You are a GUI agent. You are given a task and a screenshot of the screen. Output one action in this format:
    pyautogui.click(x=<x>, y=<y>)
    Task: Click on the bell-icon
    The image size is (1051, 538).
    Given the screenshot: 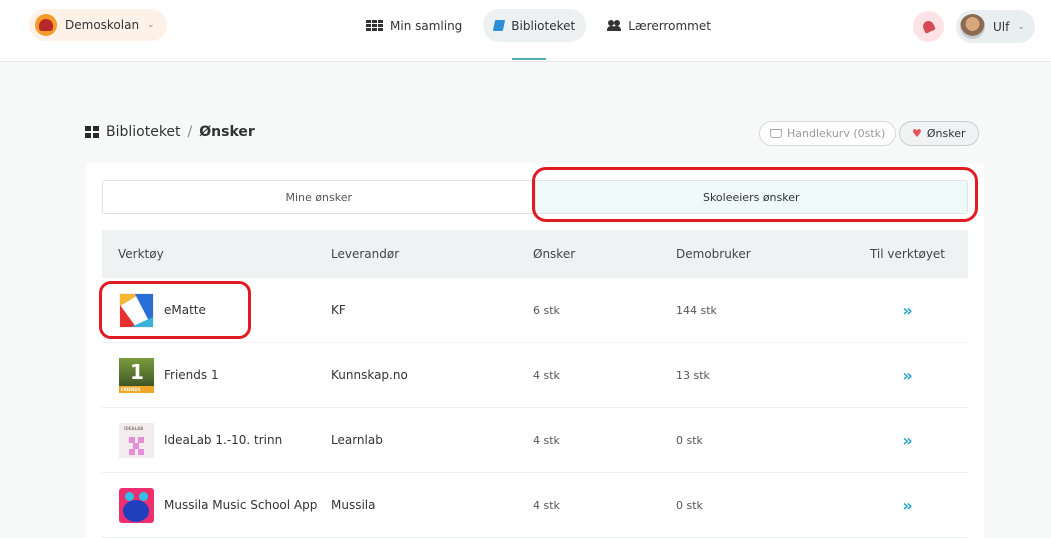 What is the action you would take?
    pyautogui.click(x=928, y=26)
    